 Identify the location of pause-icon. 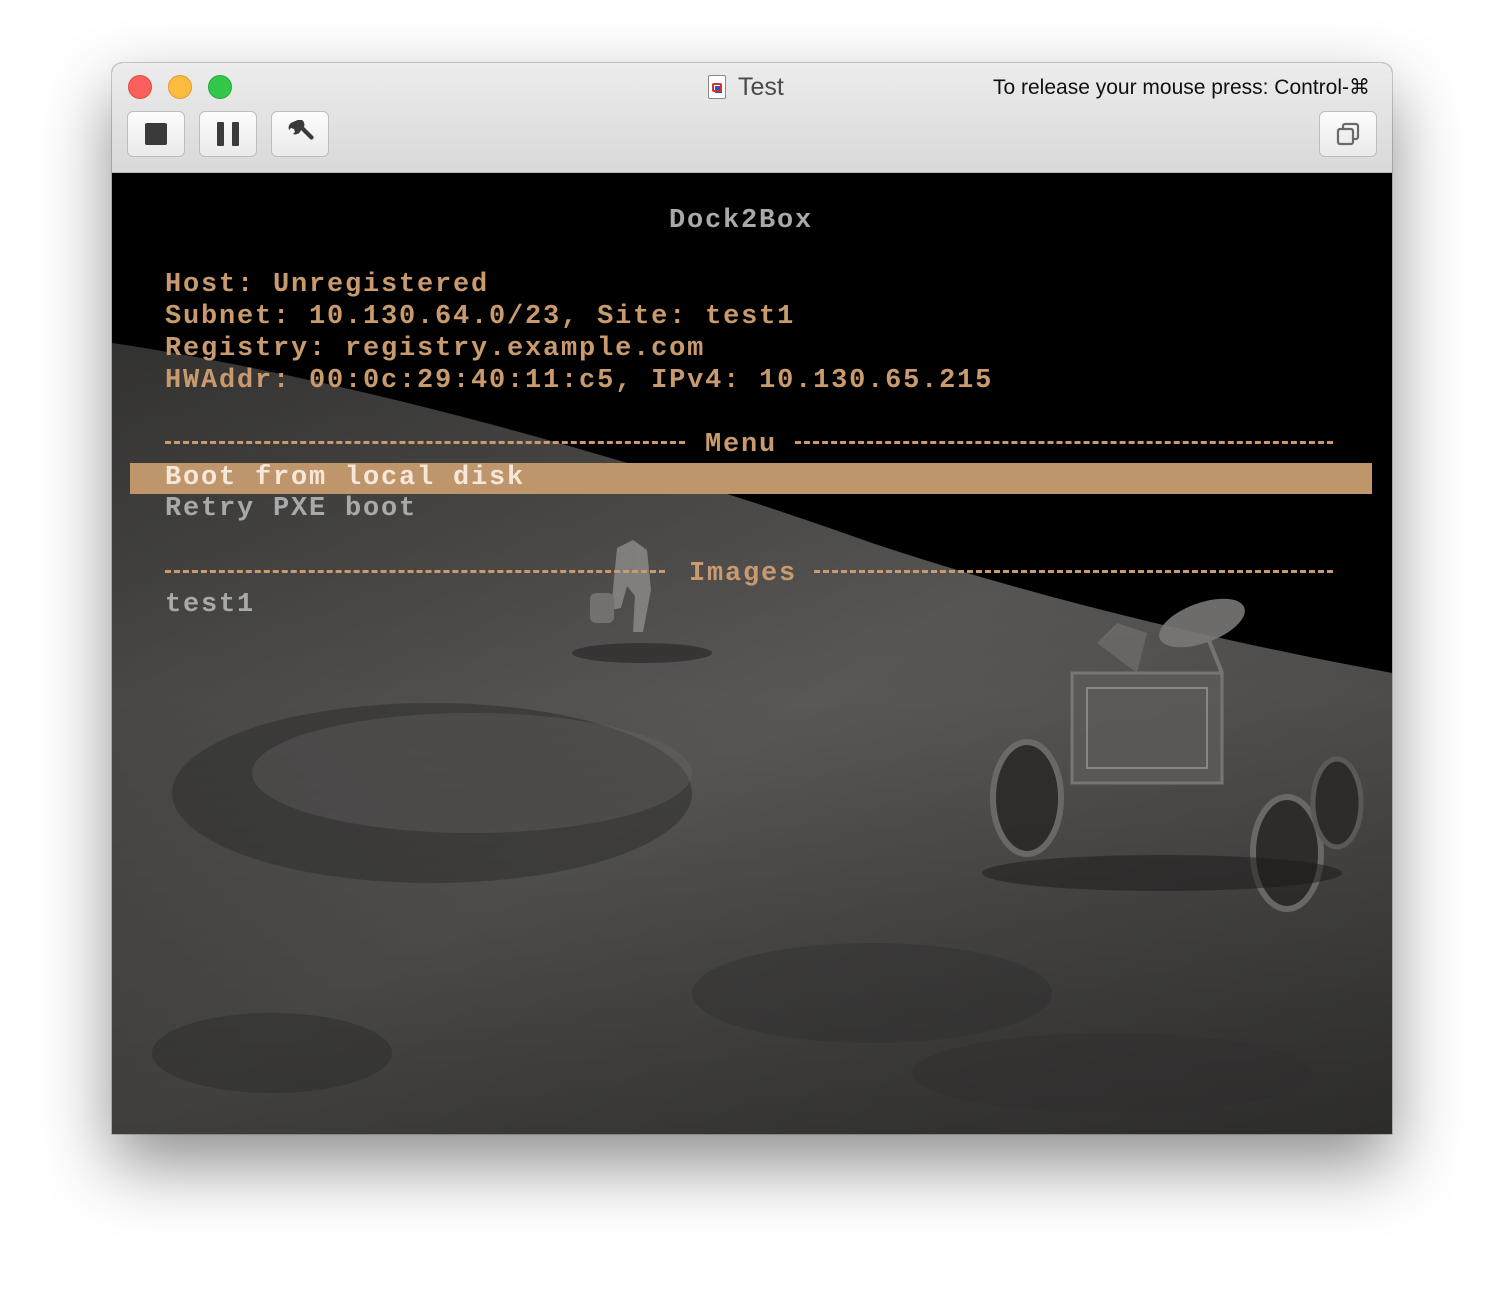
(228, 134).